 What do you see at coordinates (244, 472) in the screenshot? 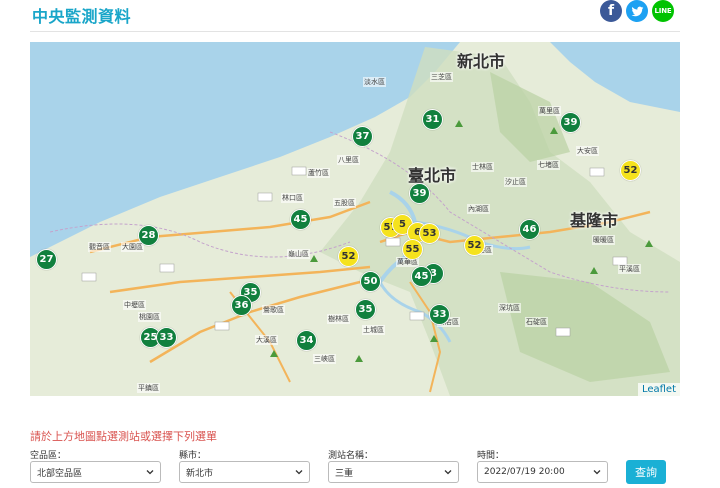
I see `city-select: 新北市` at bounding box center [244, 472].